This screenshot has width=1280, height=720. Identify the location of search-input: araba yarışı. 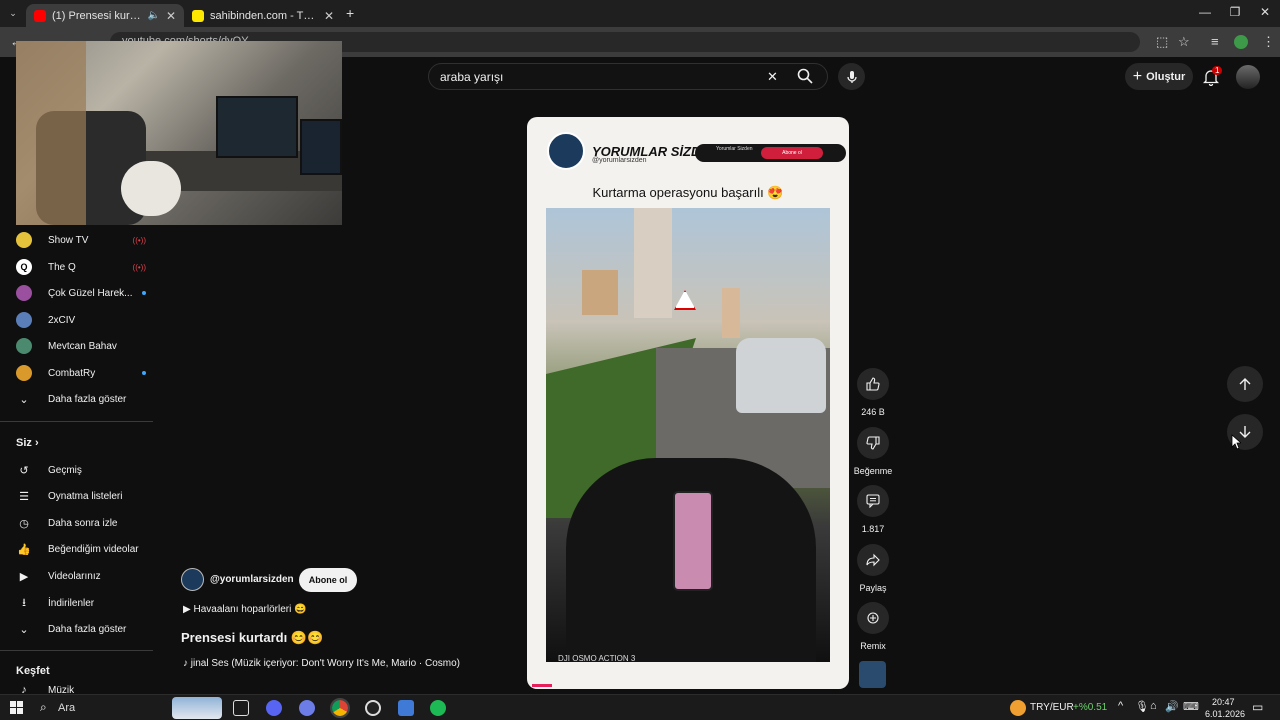
(471, 77).